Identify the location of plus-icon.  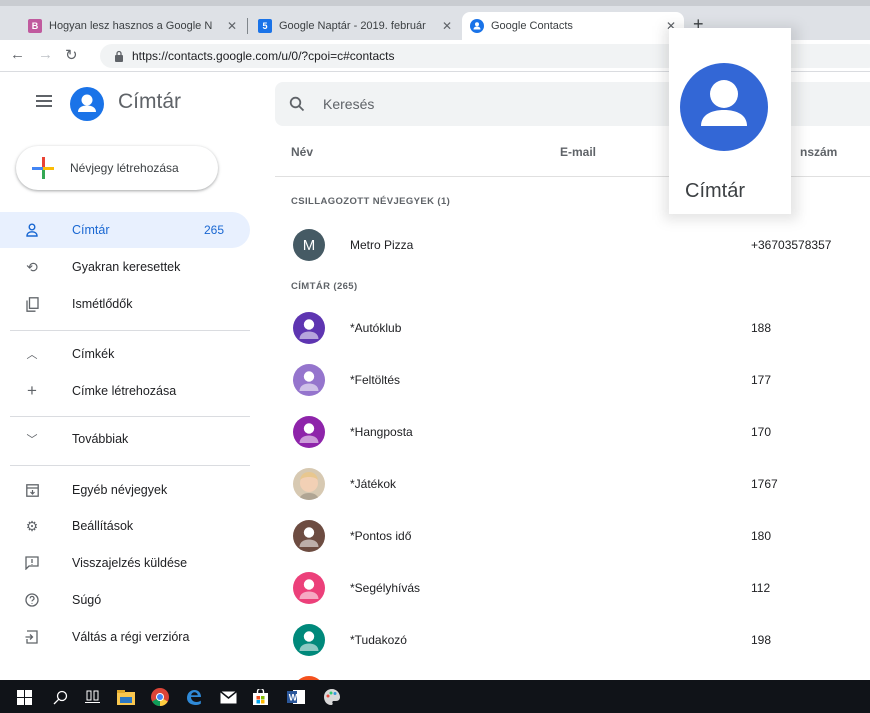
(43, 168).